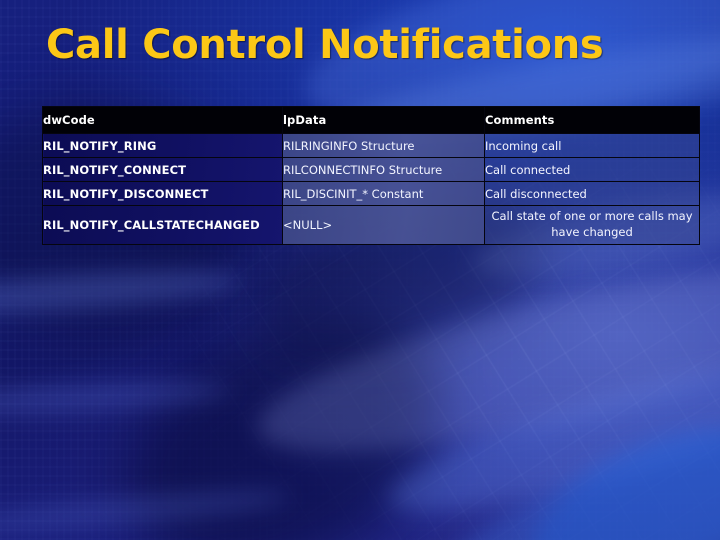  I want to click on column-header-lpdata: lpData, so click(383, 120).